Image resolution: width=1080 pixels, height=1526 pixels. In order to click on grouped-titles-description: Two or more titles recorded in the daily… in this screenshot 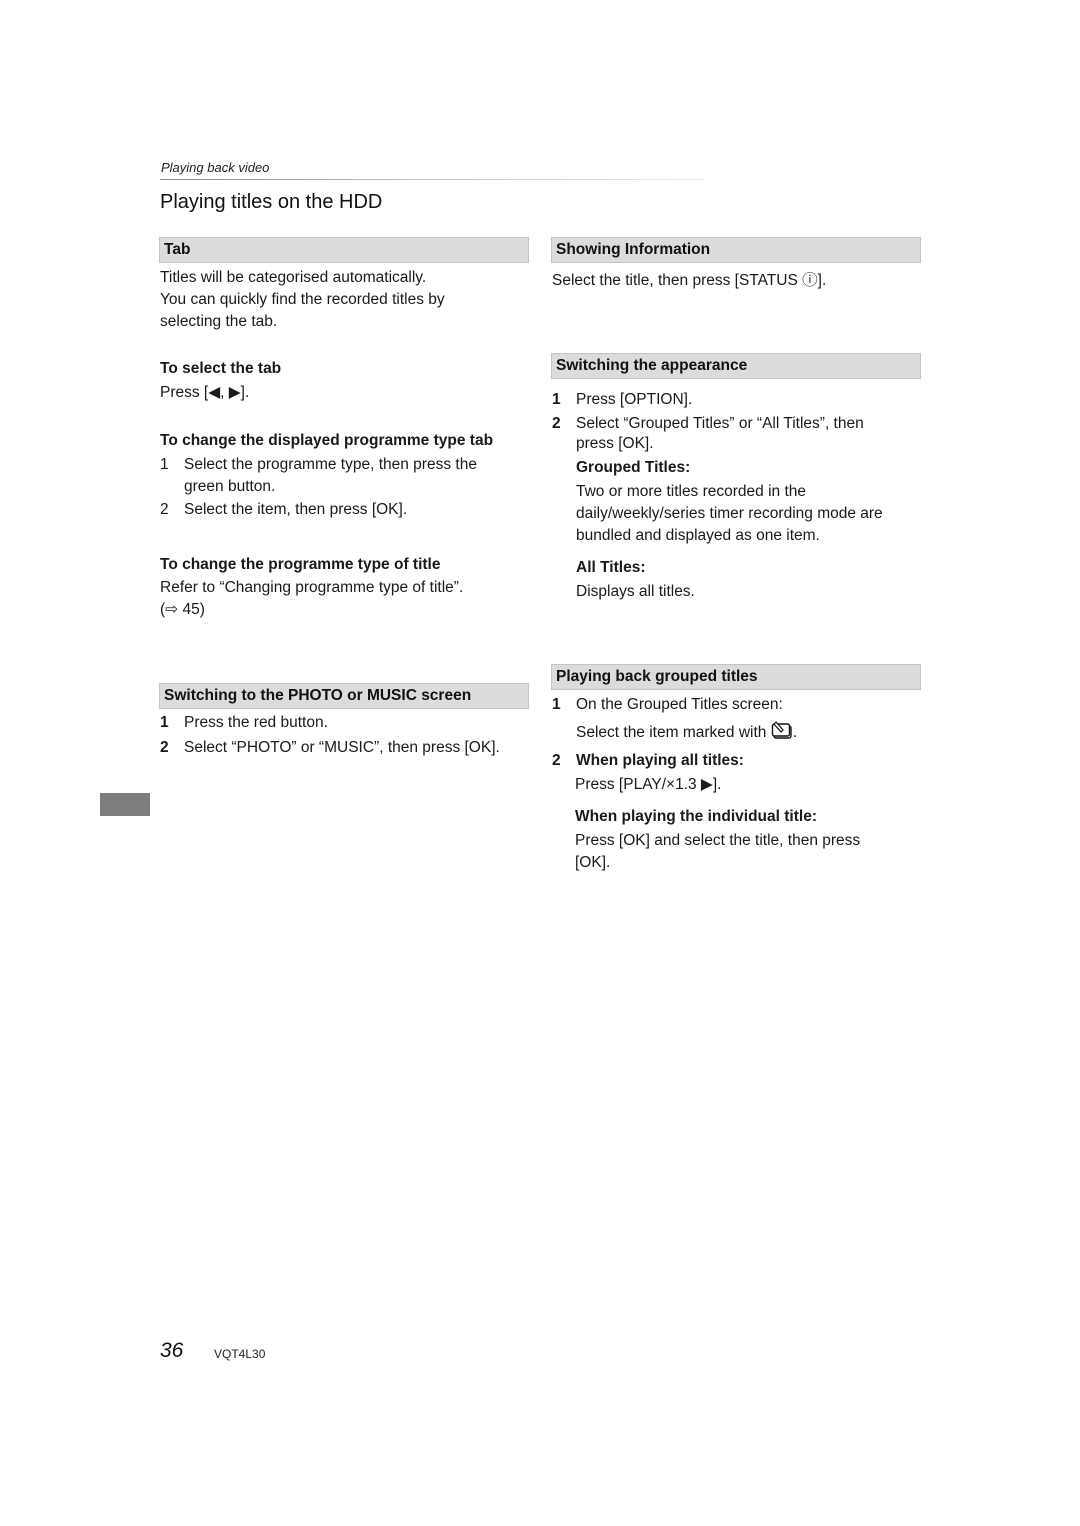, I will do `click(748, 514)`.